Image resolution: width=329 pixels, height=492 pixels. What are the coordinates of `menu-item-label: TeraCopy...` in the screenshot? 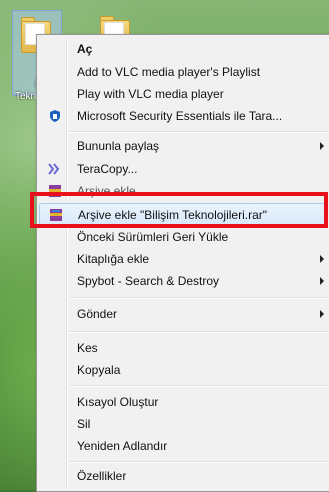 It's located at (107, 169).